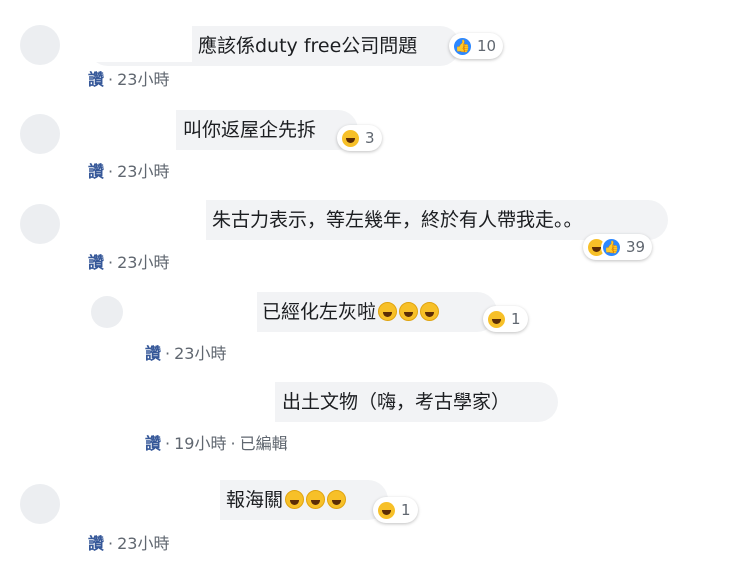  I want to click on comment-text: 已經化左灰啦, so click(351, 312).